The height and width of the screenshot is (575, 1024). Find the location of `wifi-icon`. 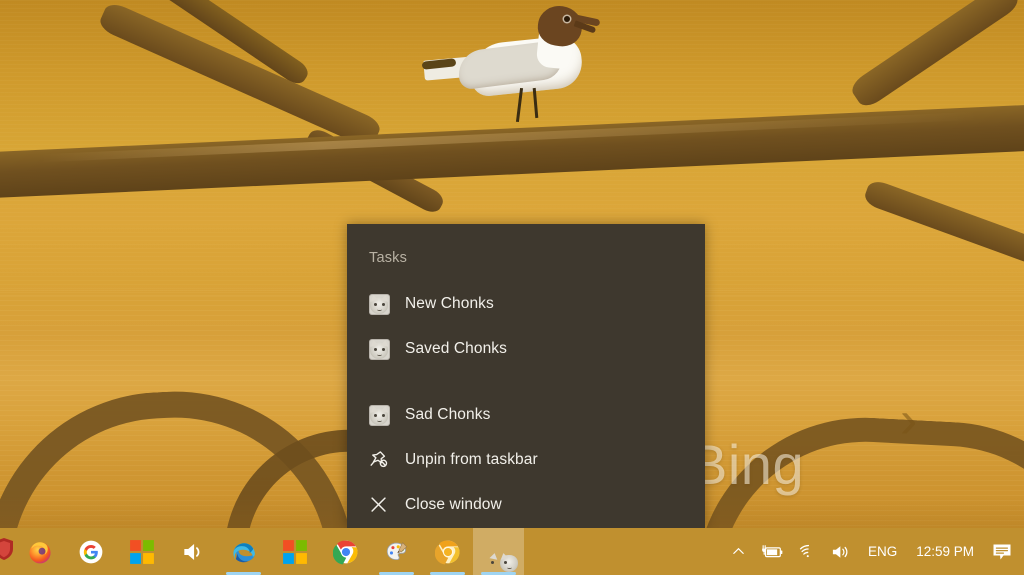

wifi-icon is located at coordinates (804, 551).